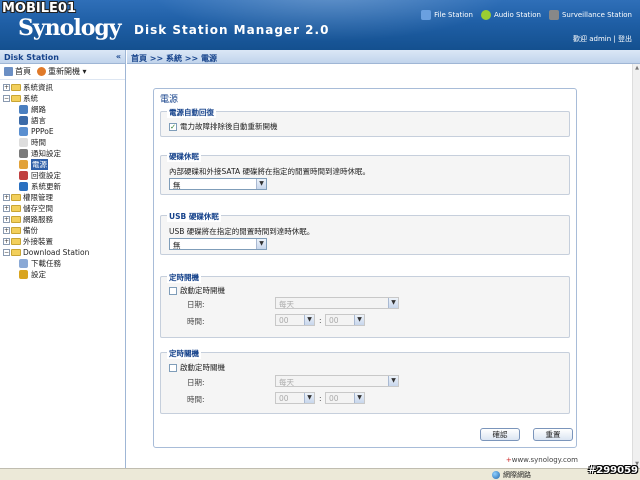 This screenshot has height=480, width=640. What do you see at coordinates (39, 8) in the screenshot?
I see `watermark: MOBILE01` at bounding box center [39, 8].